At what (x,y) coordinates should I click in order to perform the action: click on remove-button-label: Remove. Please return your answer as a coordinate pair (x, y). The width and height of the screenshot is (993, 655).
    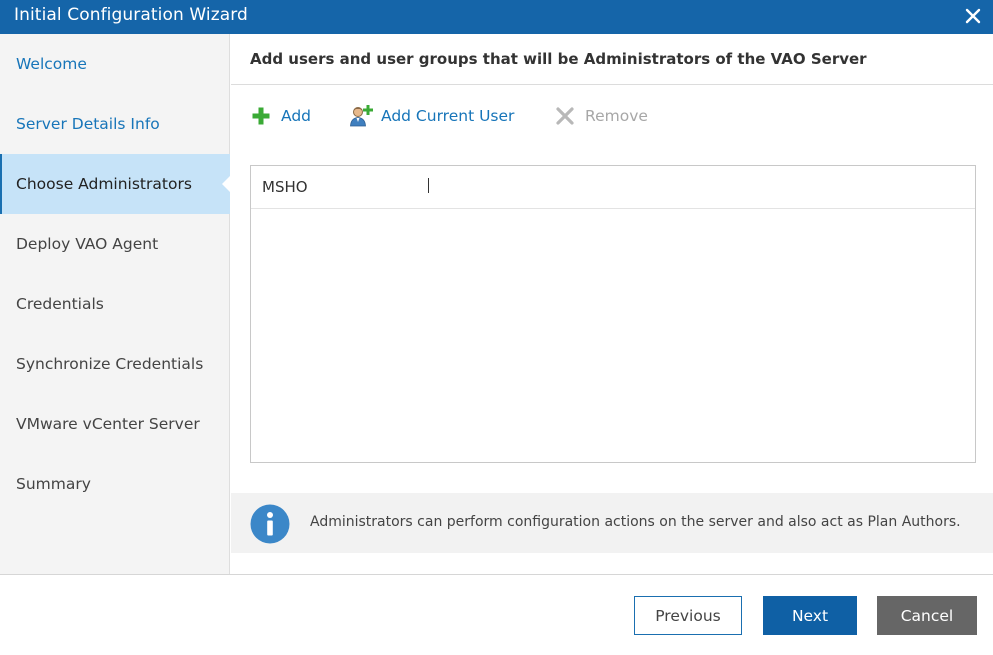
    Looking at the image, I should click on (616, 116).